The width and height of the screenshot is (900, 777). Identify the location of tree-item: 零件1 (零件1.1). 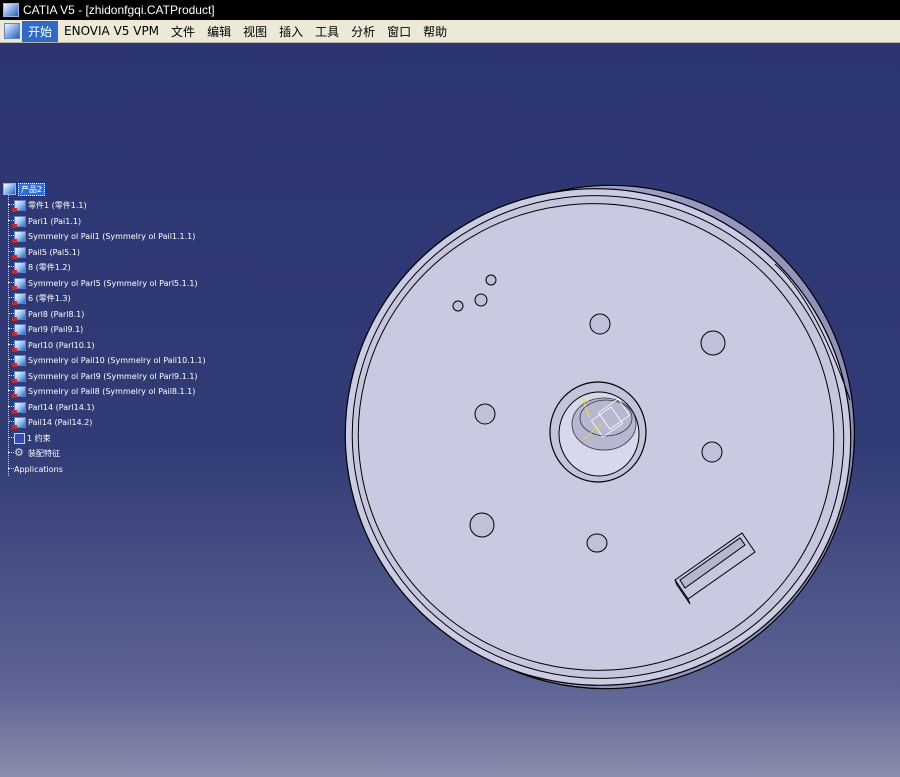
(47, 205).